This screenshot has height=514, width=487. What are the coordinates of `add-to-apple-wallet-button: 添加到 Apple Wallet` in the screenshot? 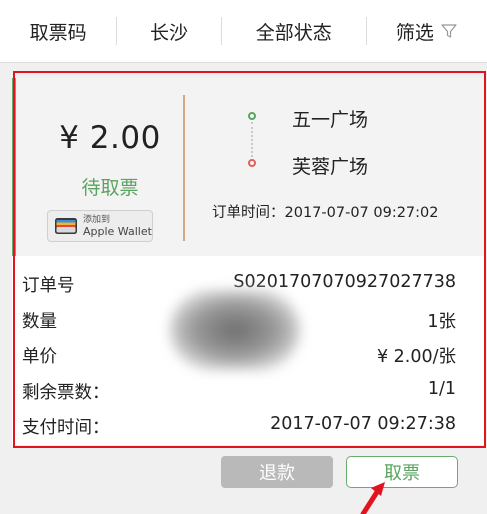 It's located at (100, 226).